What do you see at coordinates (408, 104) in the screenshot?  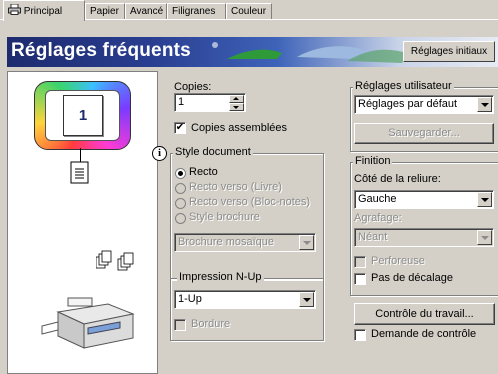 I see `user-settings-value: Réglages par défaut` at bounding box center [408, 104].